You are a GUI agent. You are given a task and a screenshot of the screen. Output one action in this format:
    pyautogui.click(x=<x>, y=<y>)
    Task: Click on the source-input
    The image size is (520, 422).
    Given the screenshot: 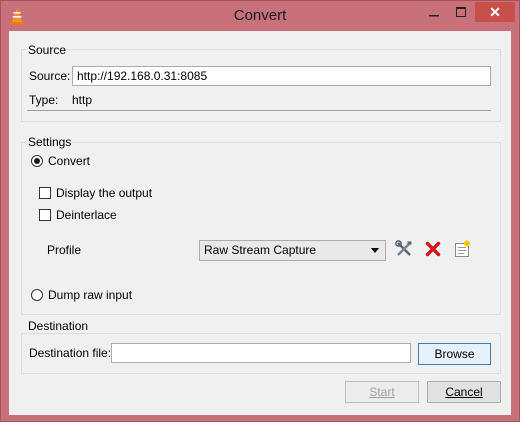 What is the action you would take?
    pyautogui.click(x=281, y=76)
    